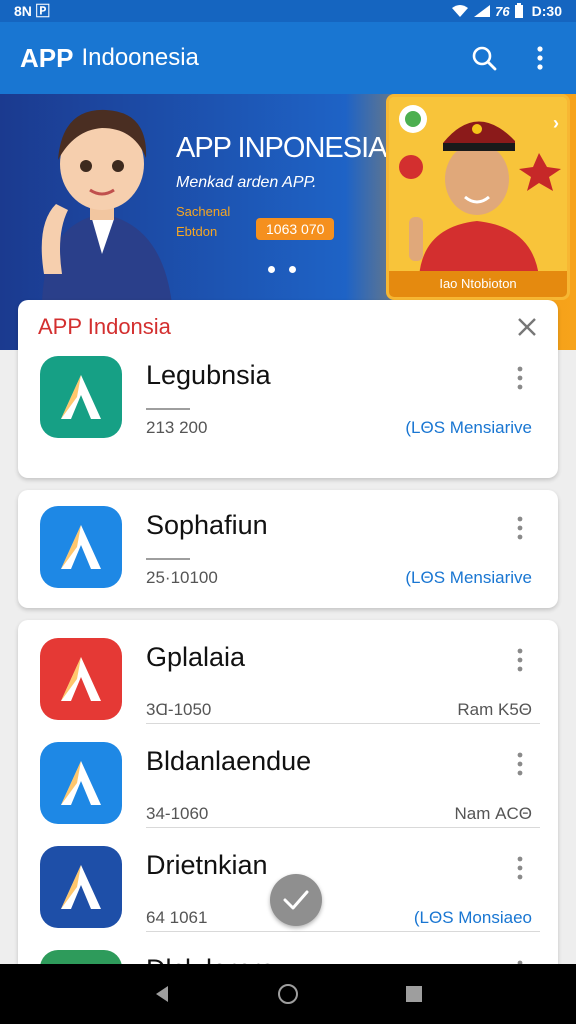  What do you see at coordinates (246, 182) in the screenshot?
I see `banner-subtitle: Menkad arden APP.` at bounding box center [246, 182].